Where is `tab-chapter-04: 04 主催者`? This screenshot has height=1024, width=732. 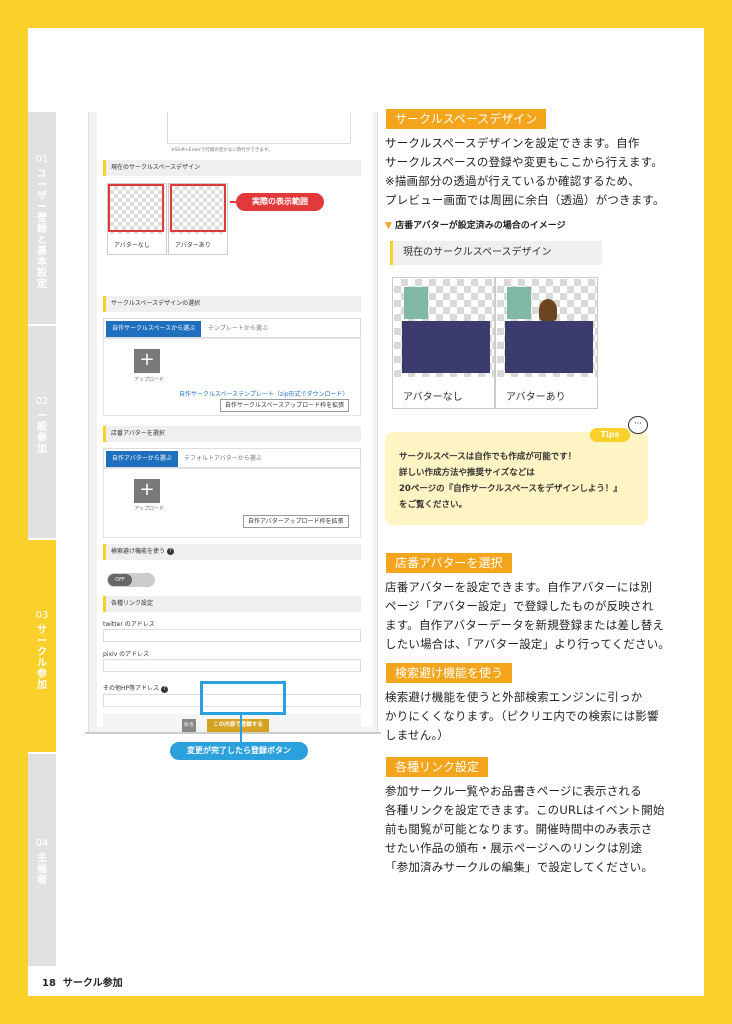 tab-chapter-04: 04 主催者 is located at coordinates (42, 861).